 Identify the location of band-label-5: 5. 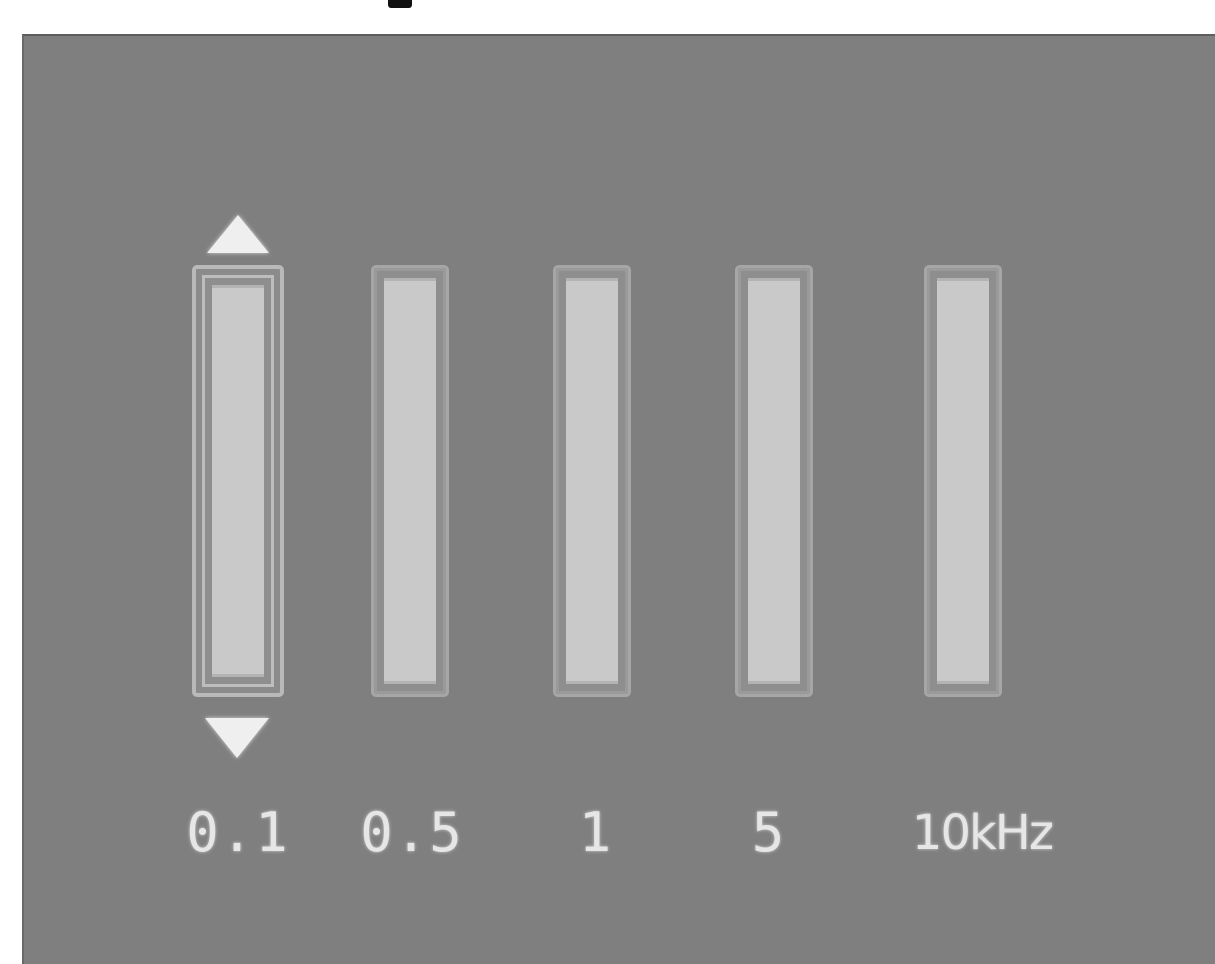
(769, 832).